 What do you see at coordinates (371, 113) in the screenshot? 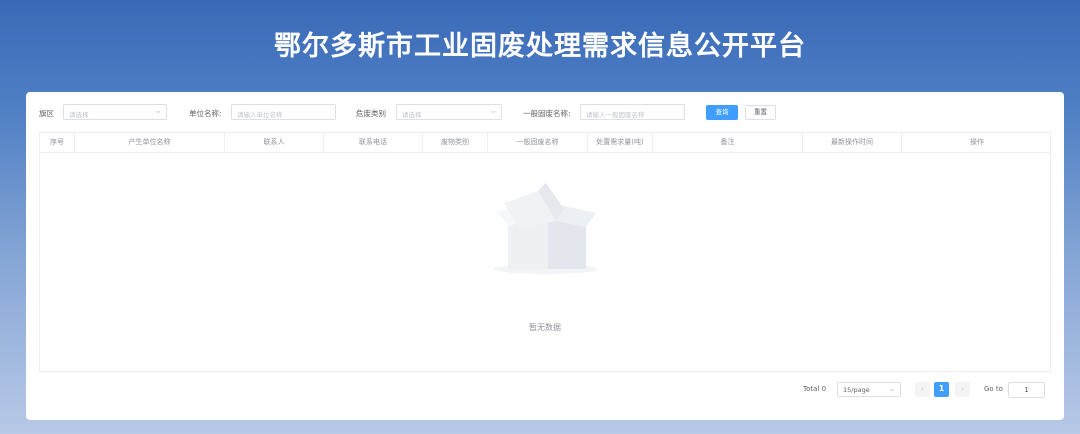
I see `hazard-type-label: 危废类别` at bounding box center [371, 113].